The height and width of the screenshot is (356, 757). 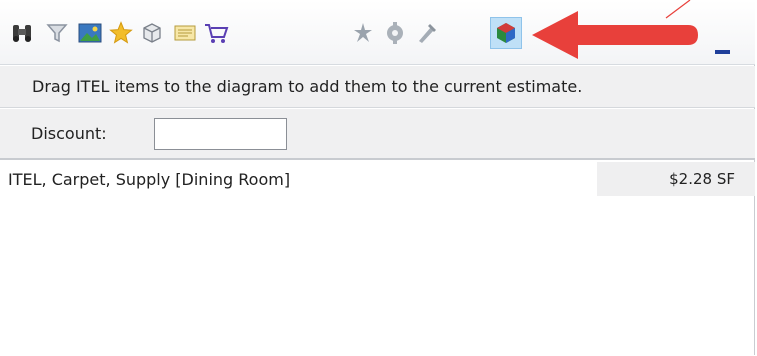 What do you see at coordinates (69, 133) in the screenshot?
I see `discount-label: Discount:` at bounding box center [69, 133].